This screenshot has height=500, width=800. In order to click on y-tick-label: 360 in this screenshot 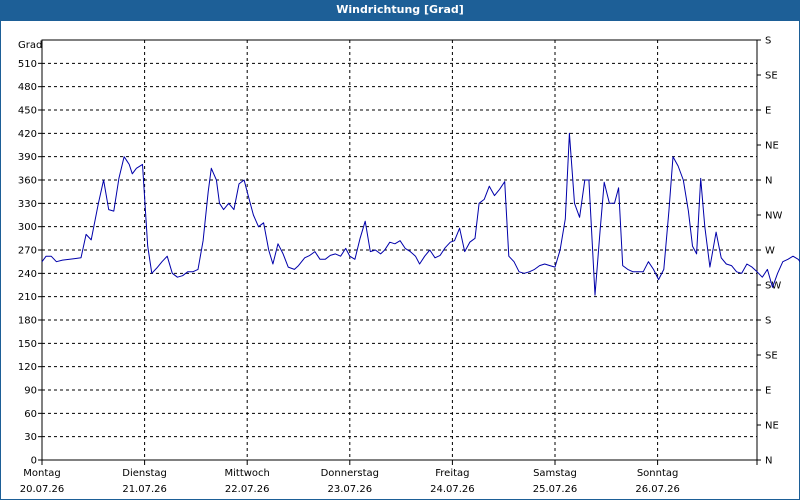, I will do `click(27, 181)`.